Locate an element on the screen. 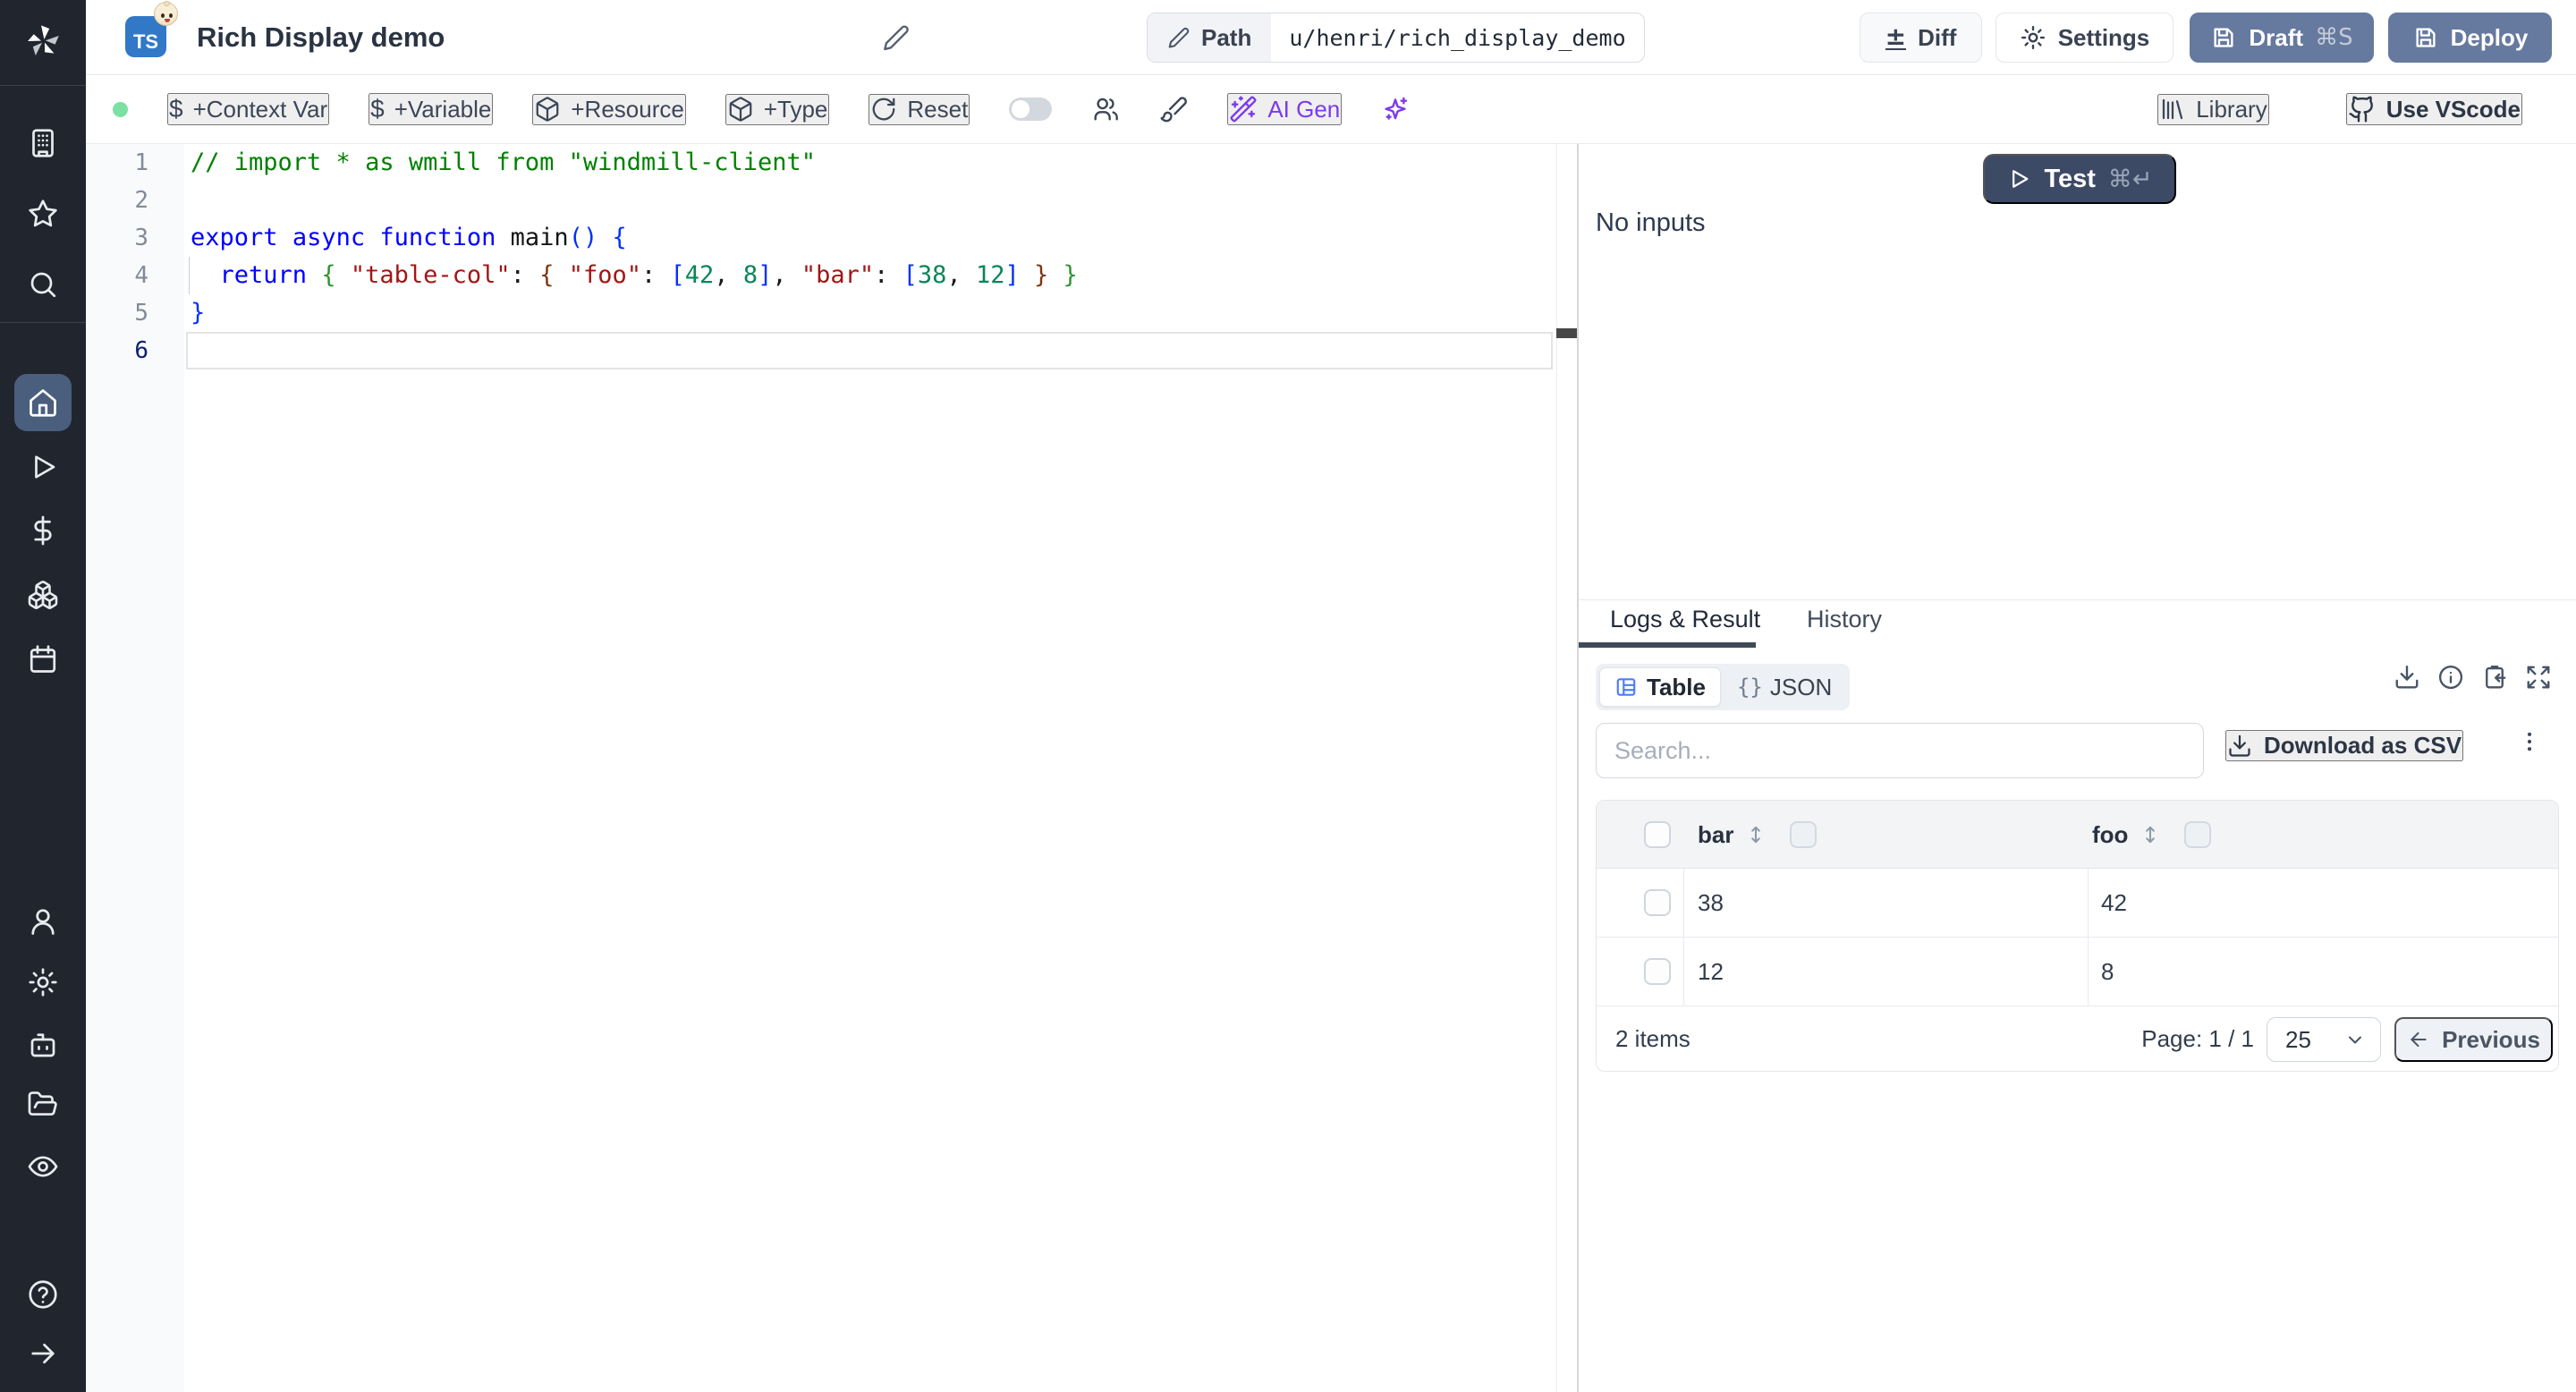 The height and width of the screenshot is (1392, 2576). result-search-input is located at coordinates (1900, 750).